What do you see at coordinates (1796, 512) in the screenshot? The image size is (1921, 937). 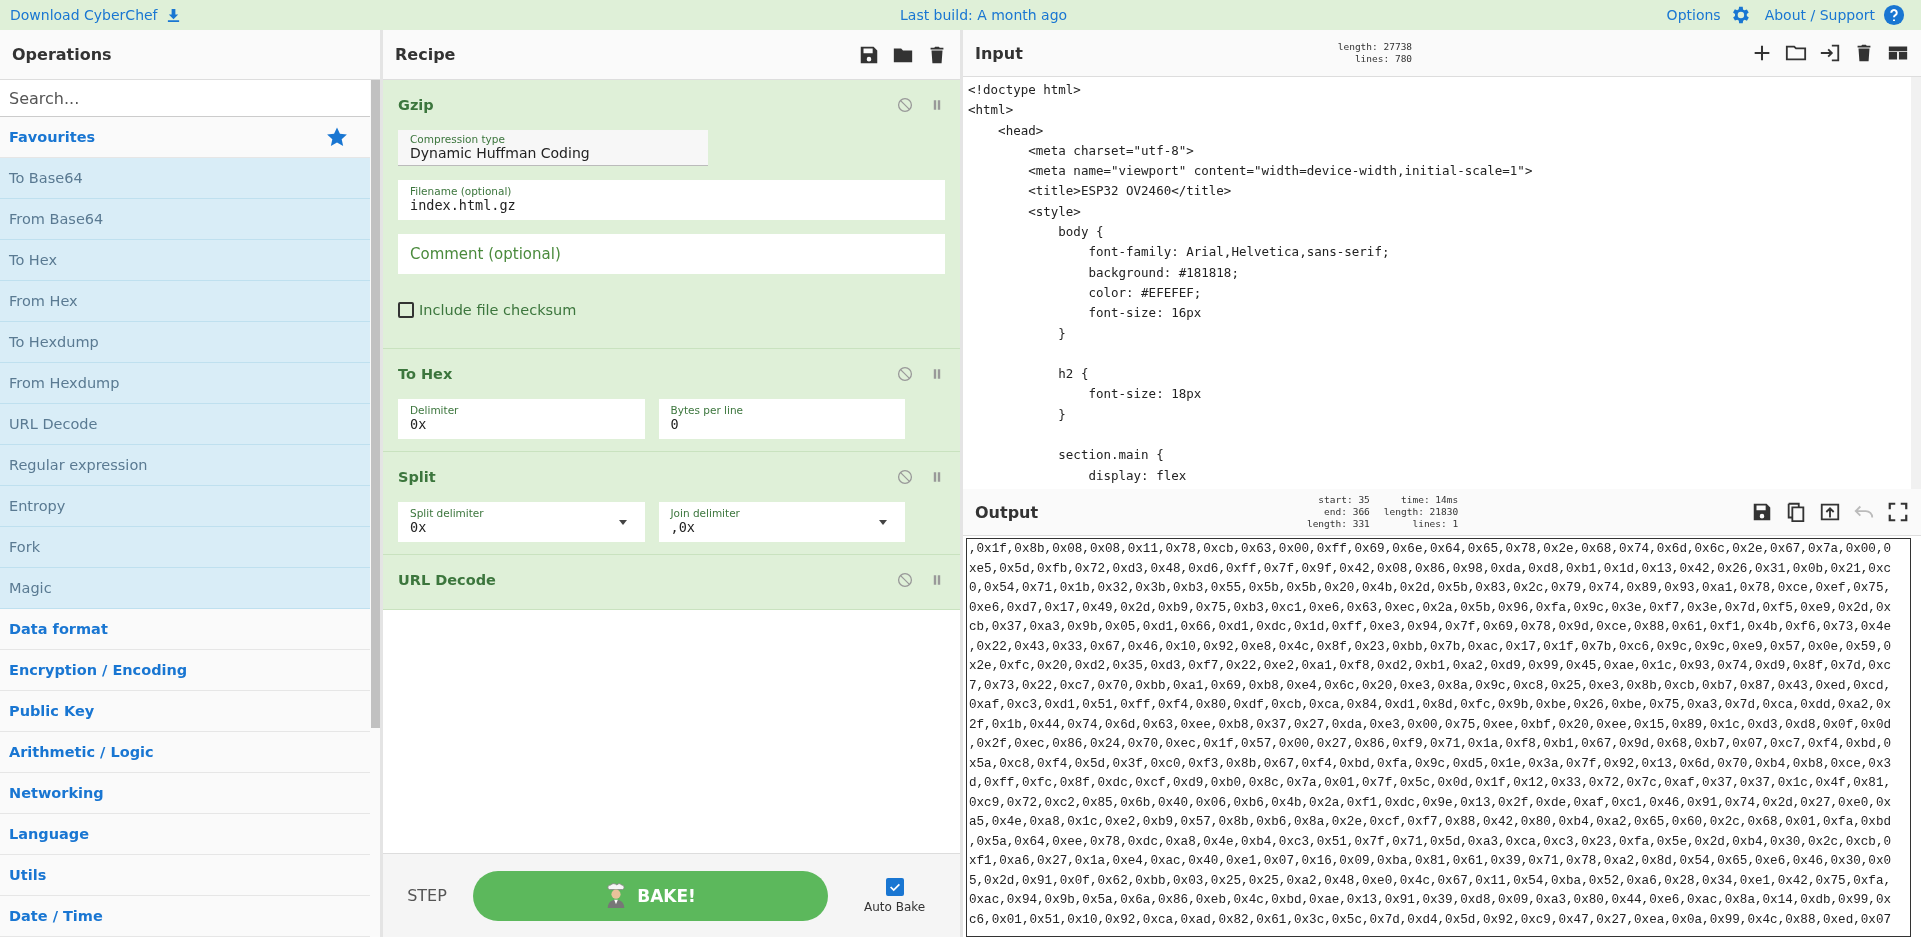 I see `copy-icon` at bounding box center [1796, 512].